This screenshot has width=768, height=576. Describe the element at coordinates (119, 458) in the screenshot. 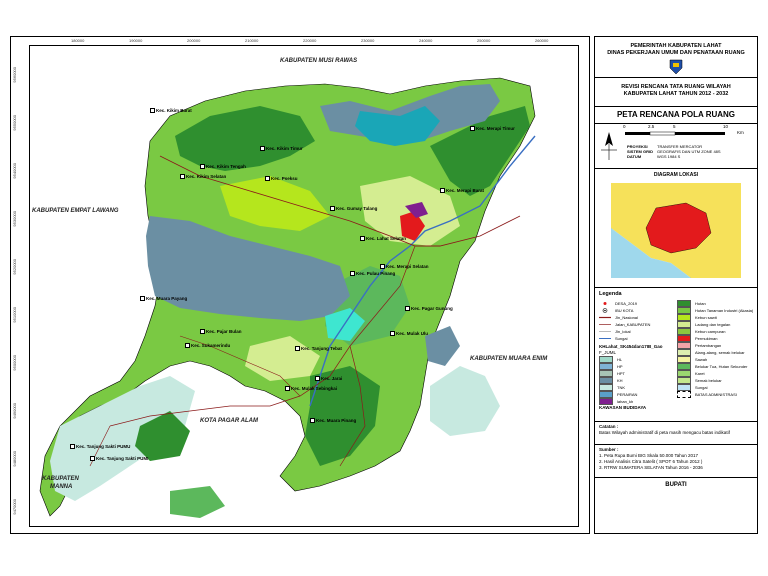

I see `district-label: Kec. Tanjung Sakti PUMI` at that location.